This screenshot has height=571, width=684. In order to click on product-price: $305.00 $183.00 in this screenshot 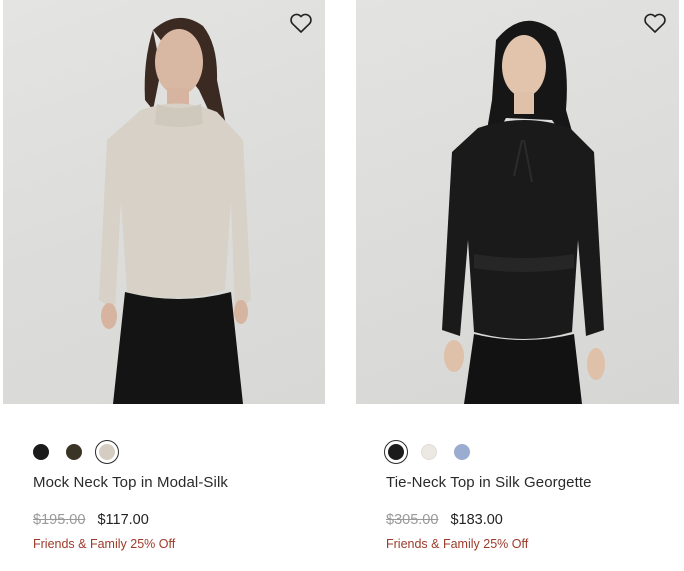, I will do `click(444, 520)`.